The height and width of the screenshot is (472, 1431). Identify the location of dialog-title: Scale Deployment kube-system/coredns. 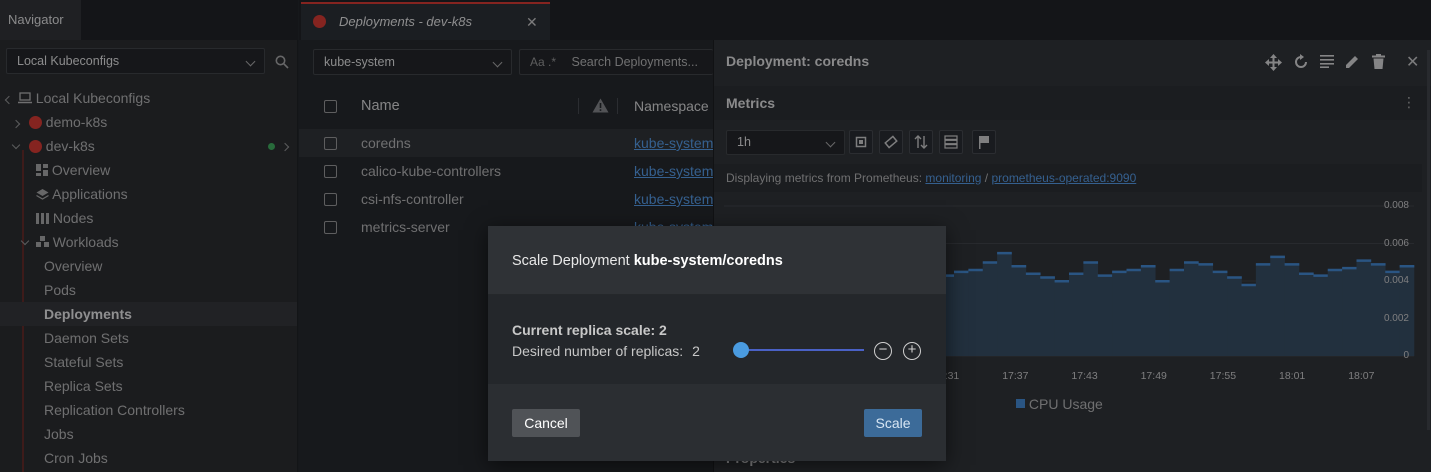
(647, 261).